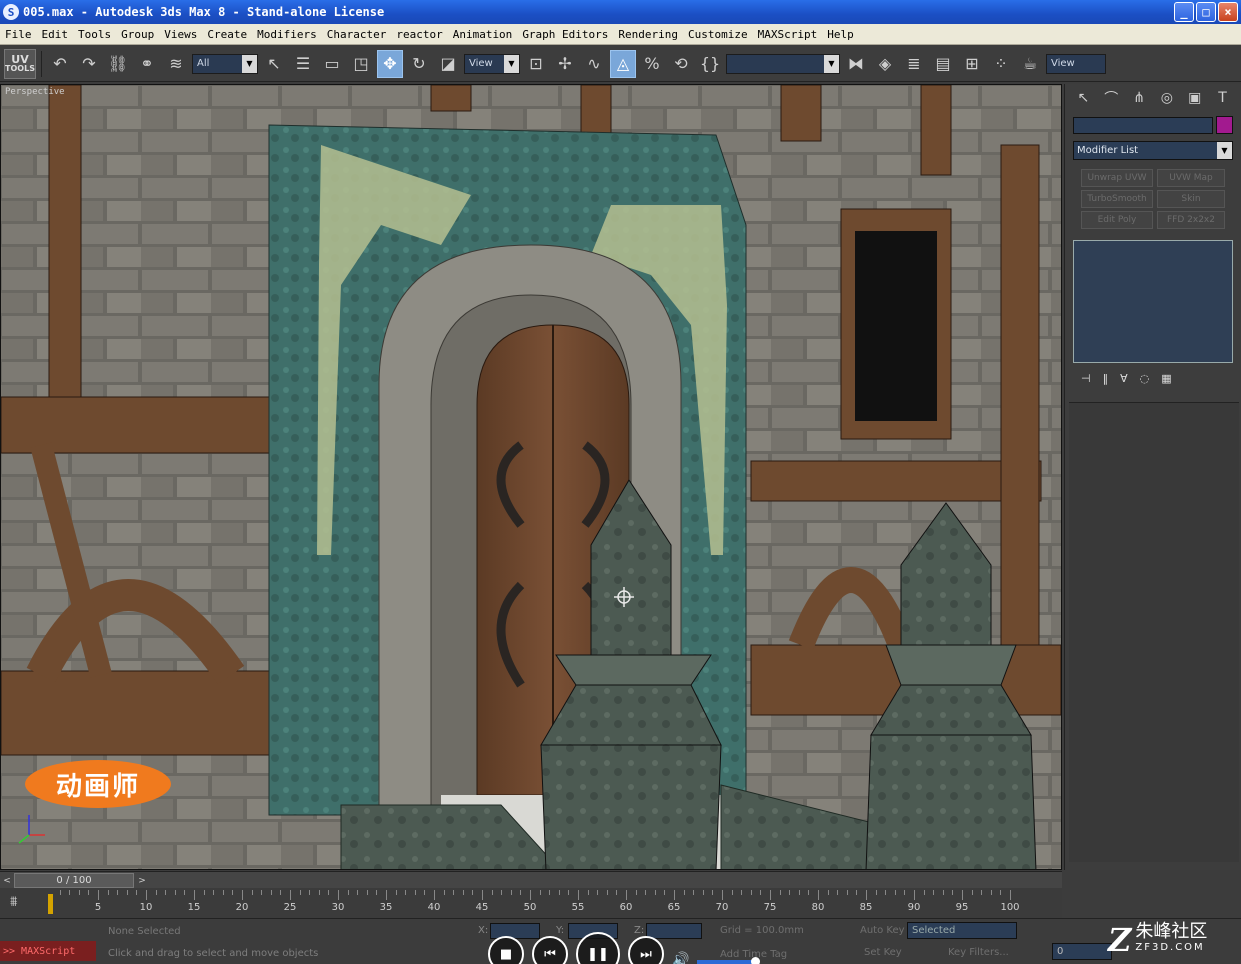  What do you see at coordinates (943, 64) in the screenshot?
I see `curve-editor-icon: ▤` at bounding box center [943, 64].